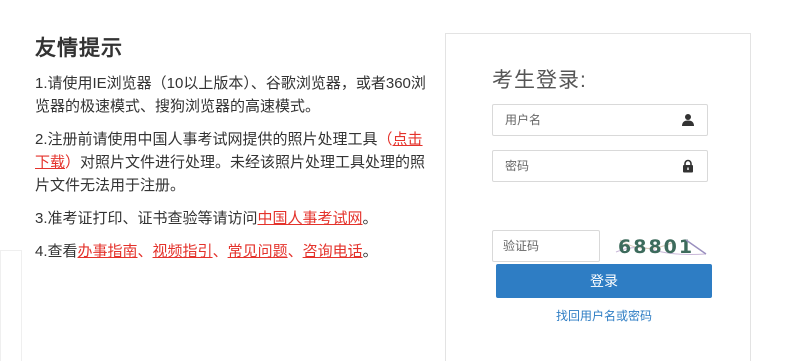 The width and height of the screenshot is (800, 361). Describe the element at coordinates (79, 48) in the screenshot. I see `notice-title: 友情提示` at that location.